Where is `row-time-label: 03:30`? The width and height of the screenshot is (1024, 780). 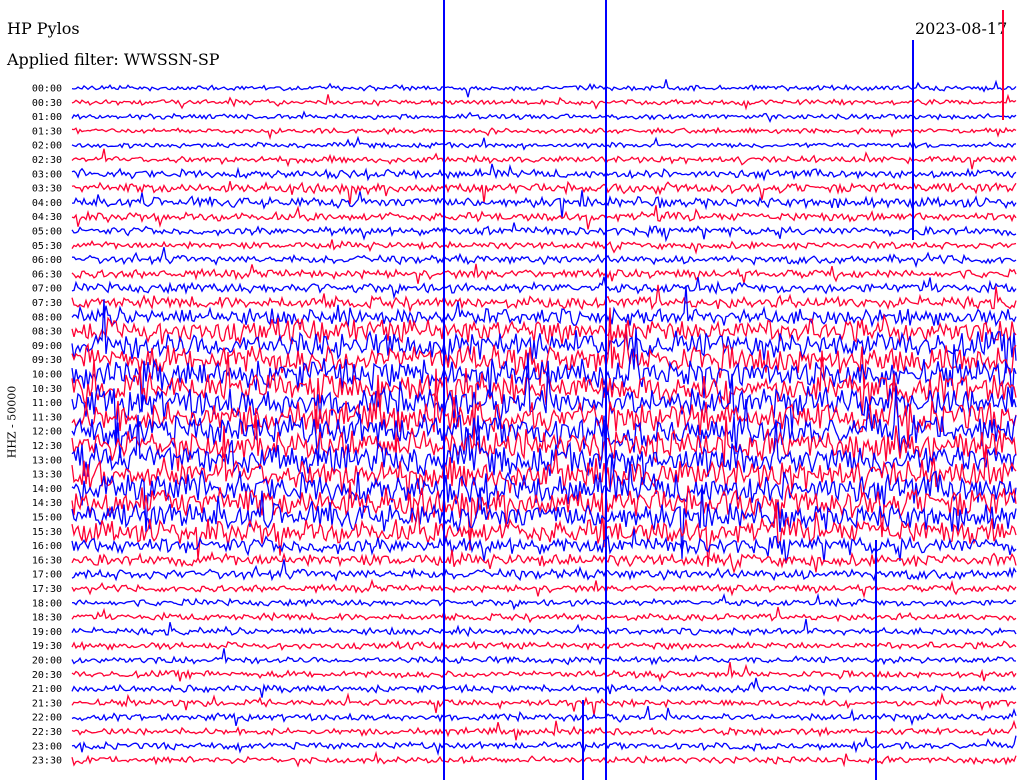
row-time-label: 03:30 is located at coordinates (47, 189).